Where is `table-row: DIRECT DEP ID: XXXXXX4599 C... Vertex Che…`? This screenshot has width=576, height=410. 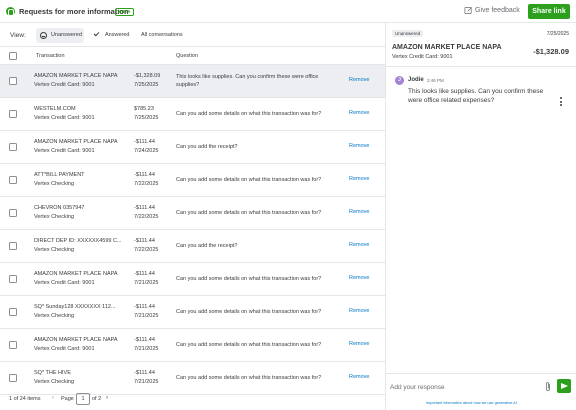 table-row: DIRECT DEP ID: XXXXXX4599 C... Vertex Che… is located at coordinates (192, 246).